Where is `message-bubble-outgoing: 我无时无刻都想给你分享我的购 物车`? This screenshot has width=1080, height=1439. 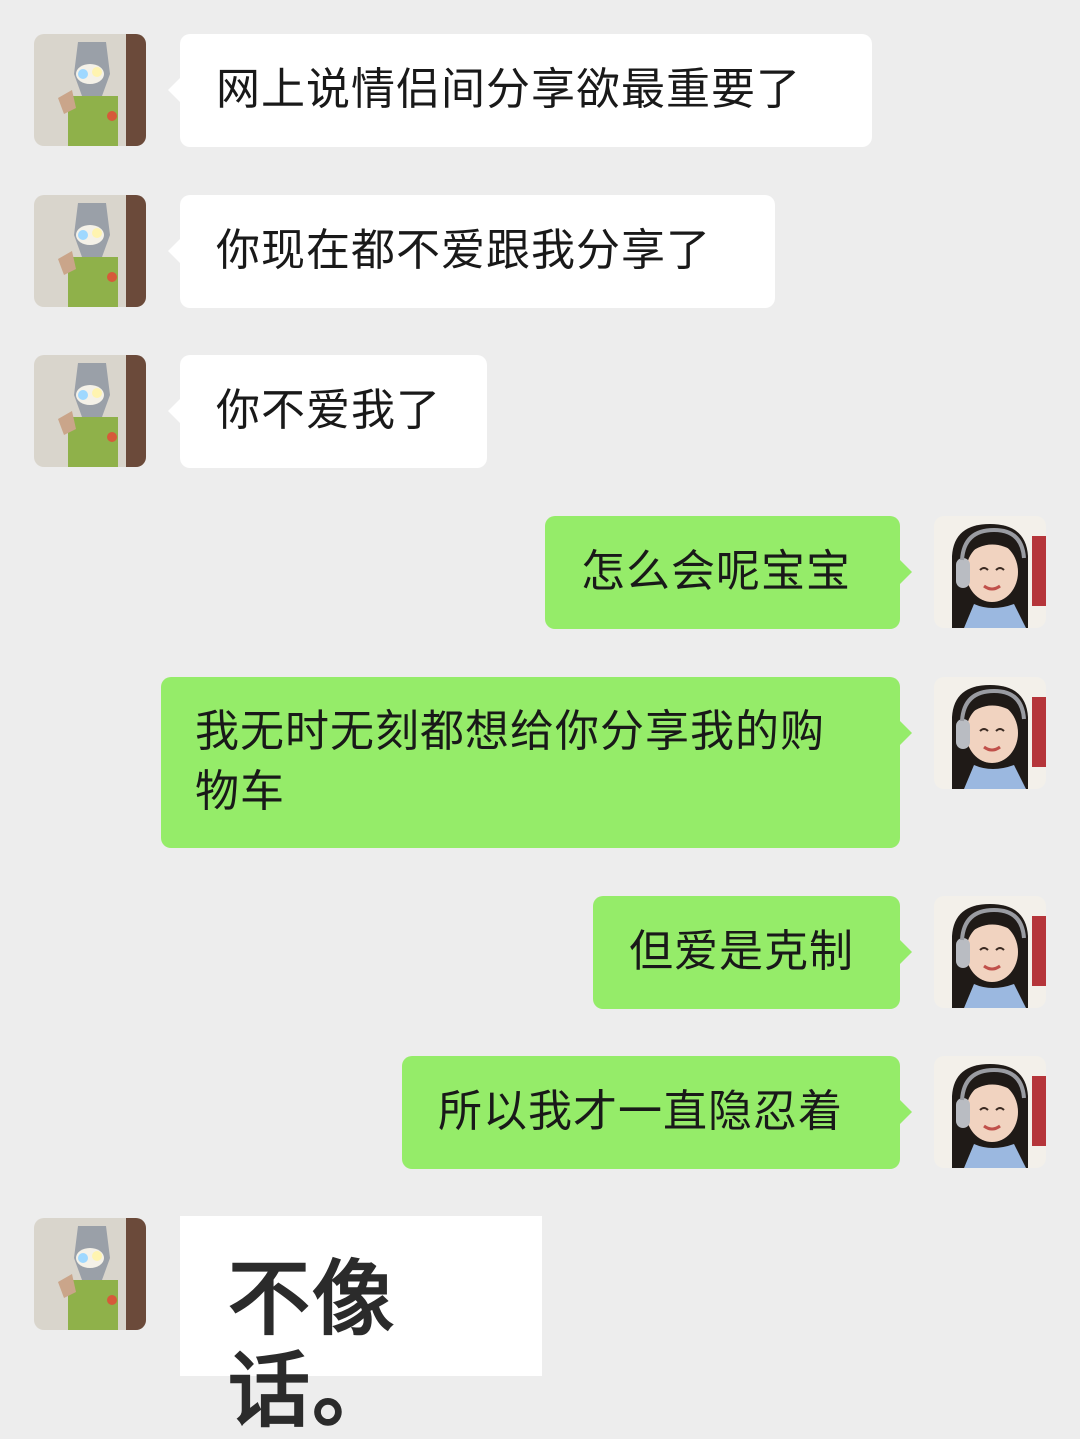
message-bubble-outgoing: 我无时无刻都想给你分享我的购 物车 is located at coordinates (536, 762).